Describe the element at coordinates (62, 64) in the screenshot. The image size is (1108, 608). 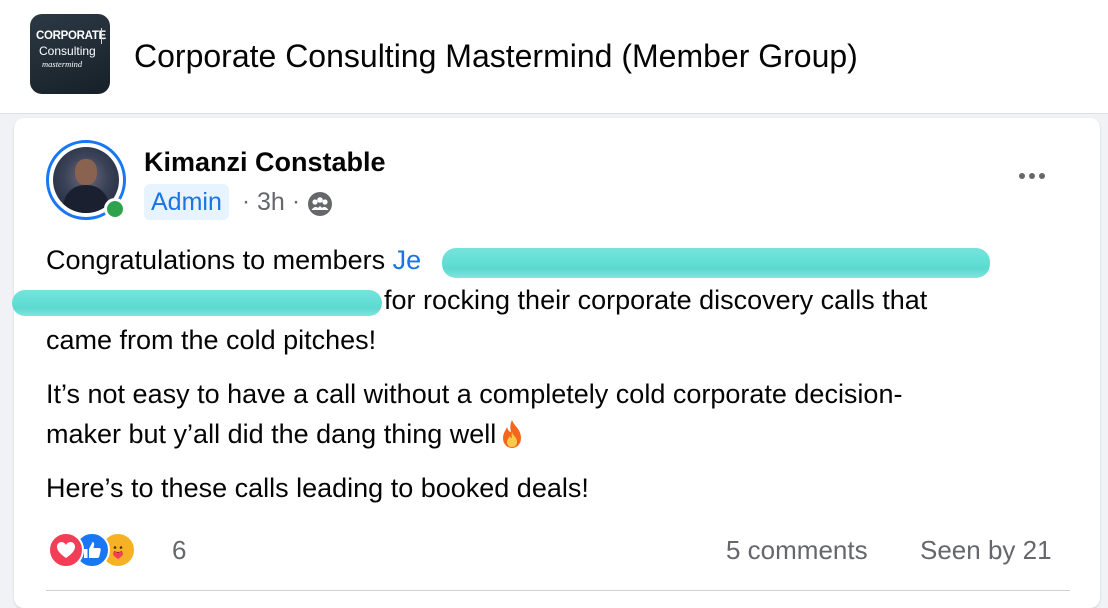
I see `logo-text-mastermind: mastermind` at that location.